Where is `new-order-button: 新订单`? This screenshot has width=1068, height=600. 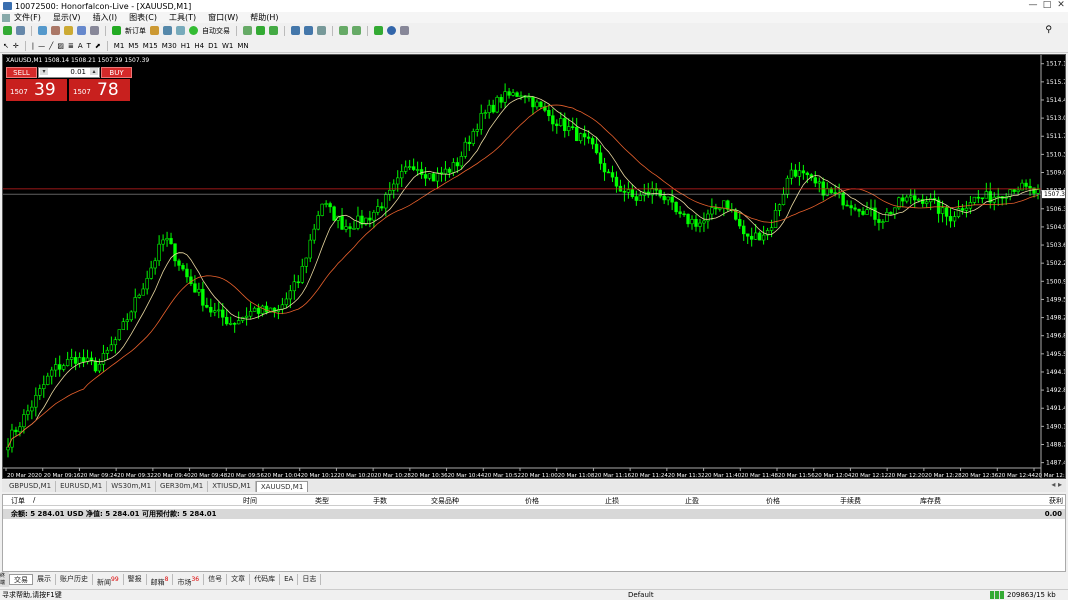
new-order-button: 新订单 is located at coordinates (135, 31).